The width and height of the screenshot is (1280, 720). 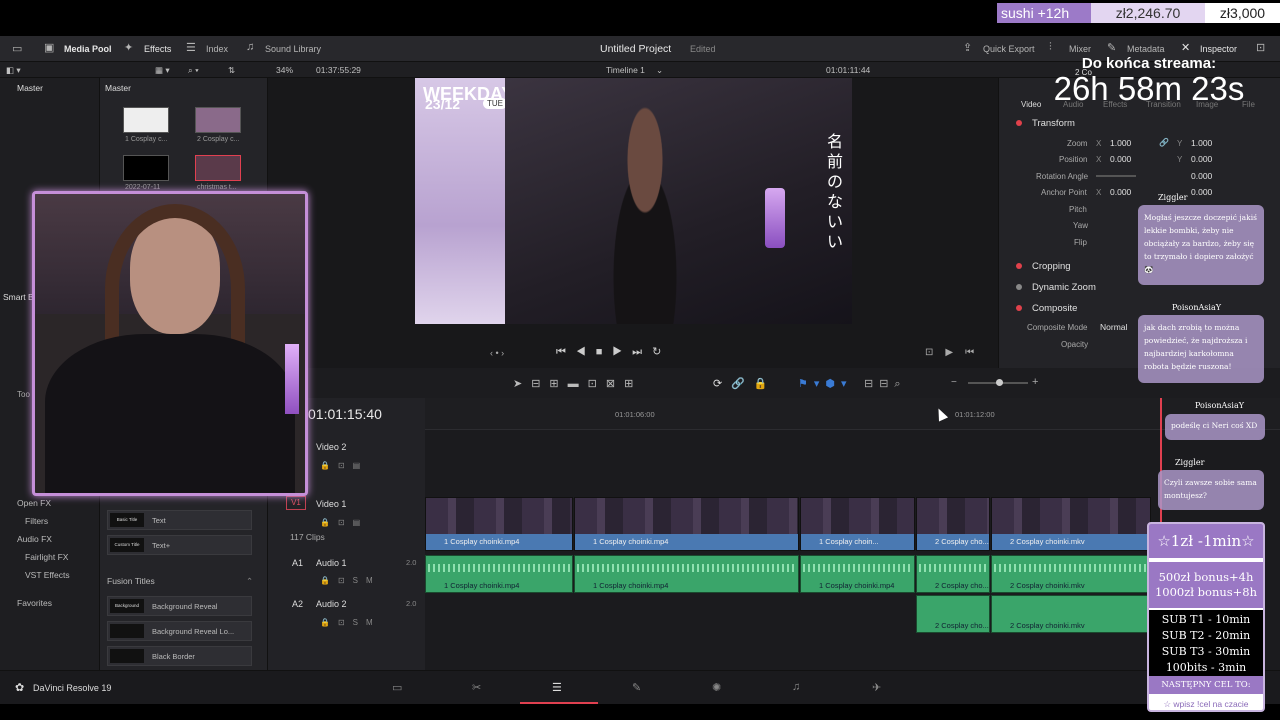 What do you see at coordinates (231, 70) in the screenshot?
I see `sort-icon: ⇅` at bounding box center [231, 70].